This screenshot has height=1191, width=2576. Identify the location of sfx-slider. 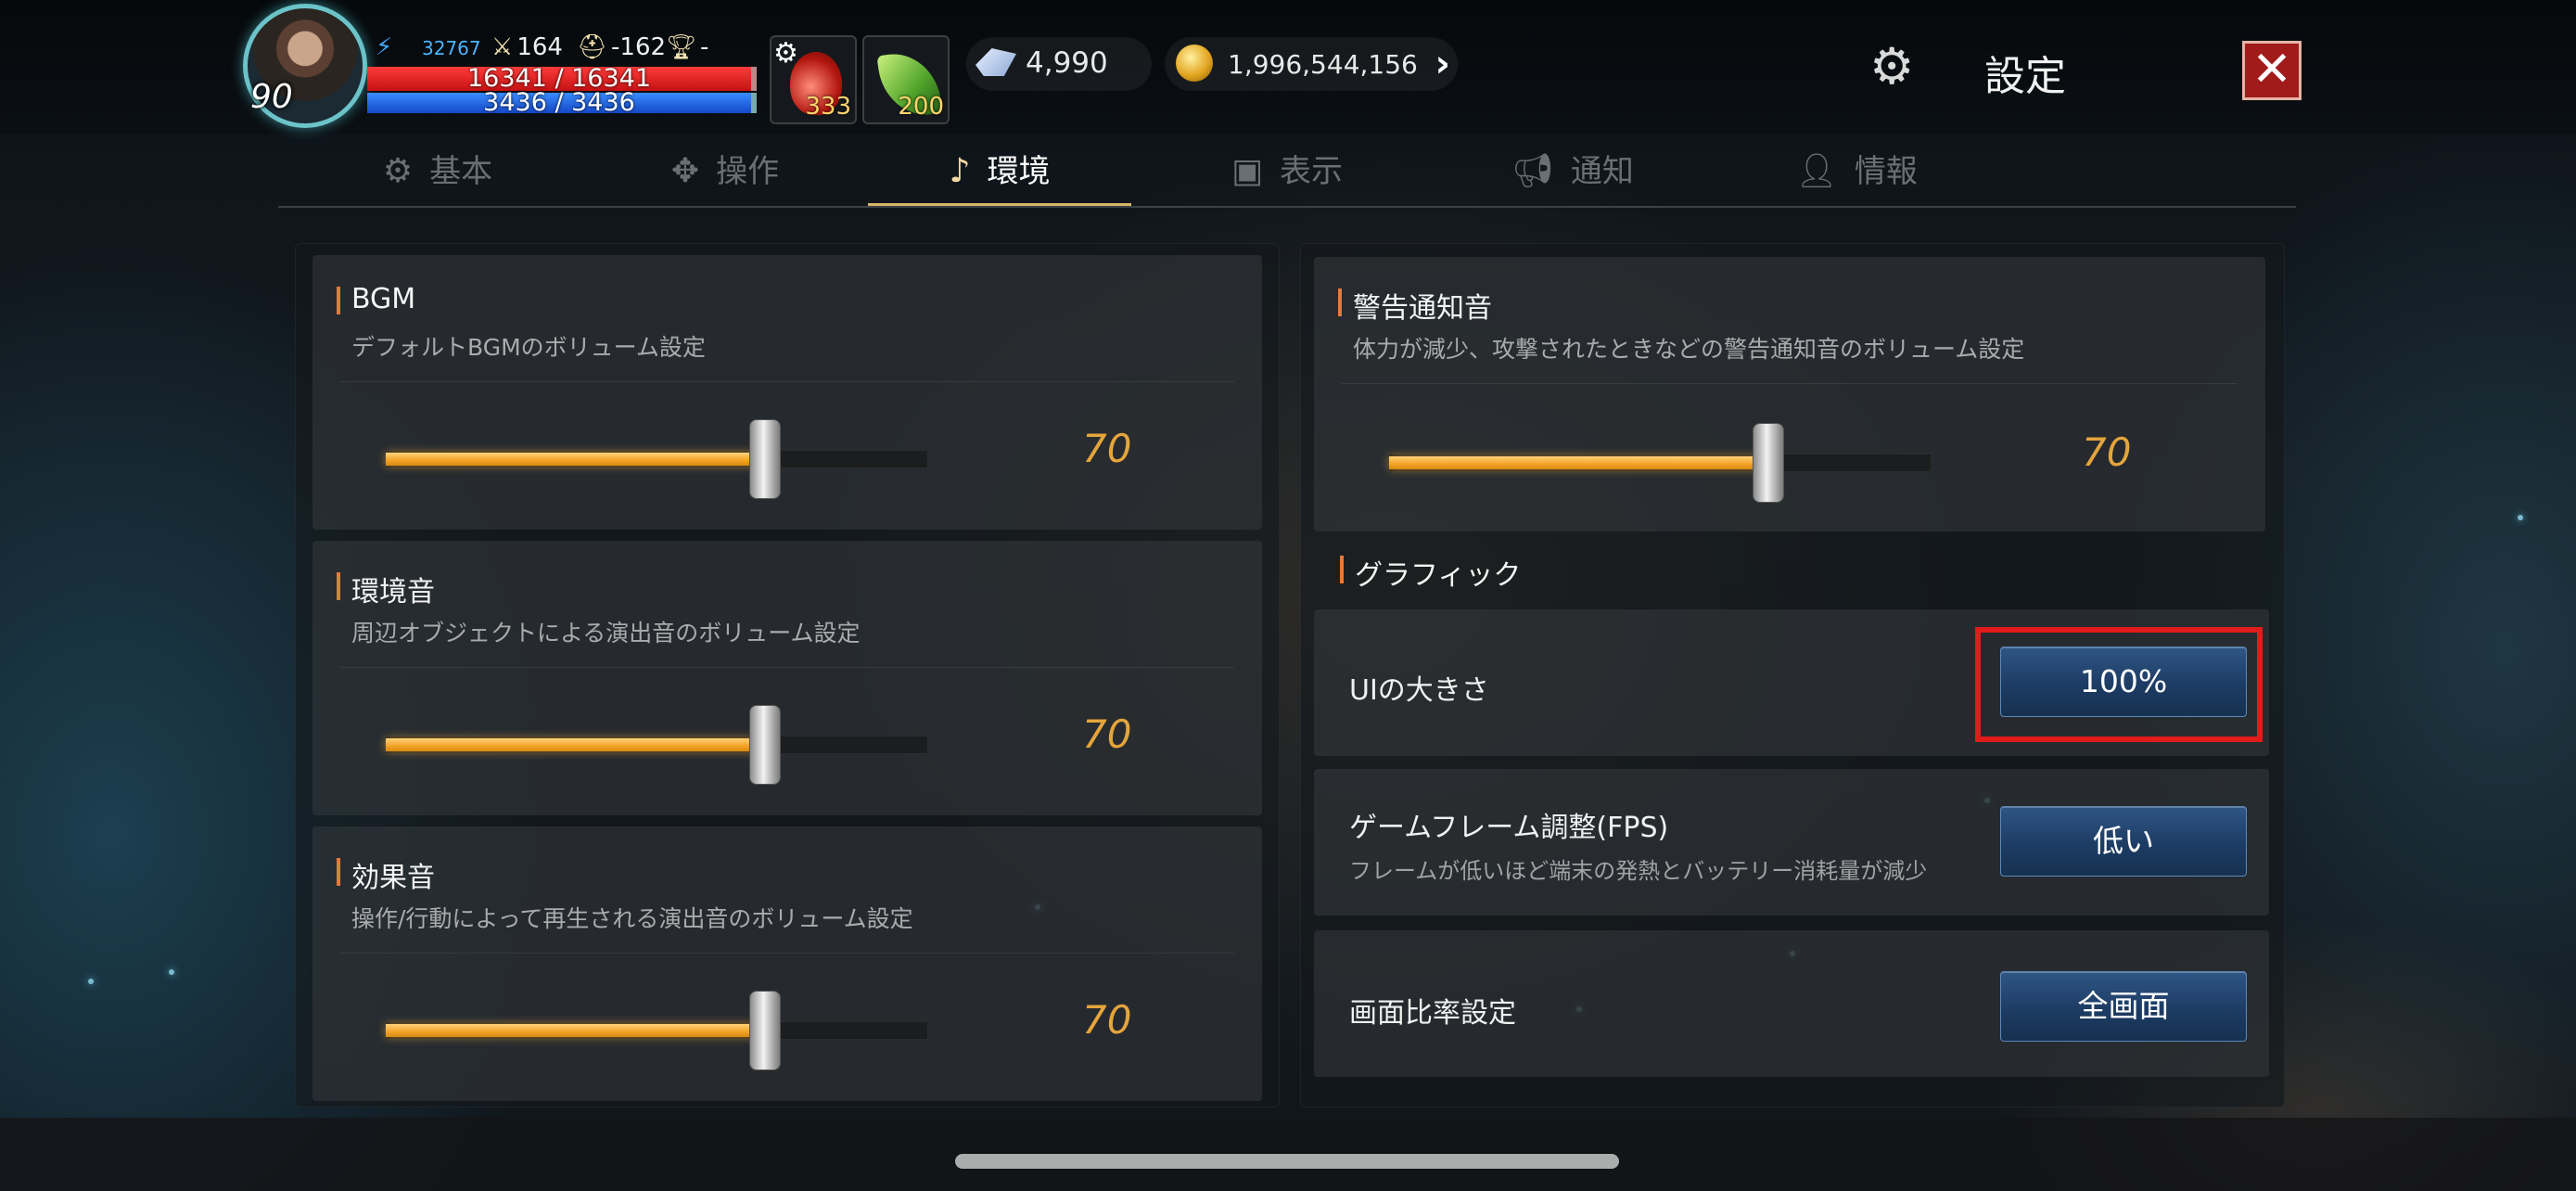
(656, 1030).